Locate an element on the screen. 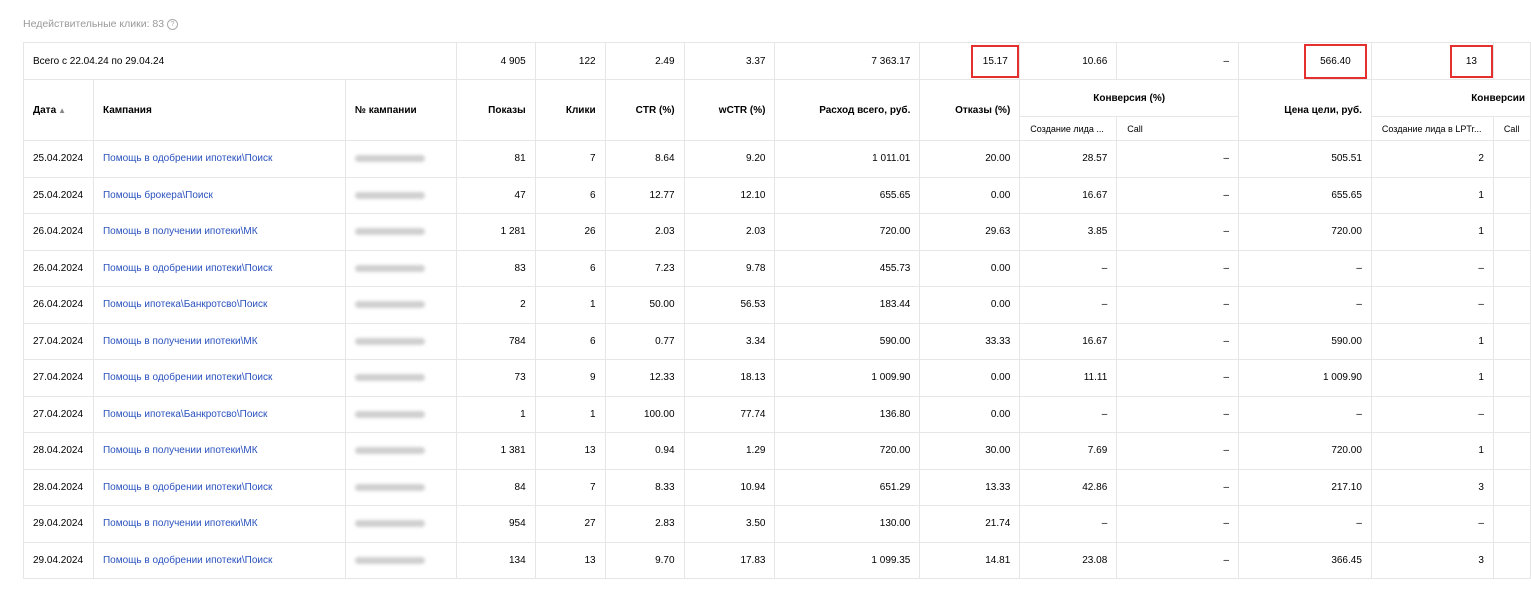  cell-bounces: 21.74 is located at coordinates (970, 524).